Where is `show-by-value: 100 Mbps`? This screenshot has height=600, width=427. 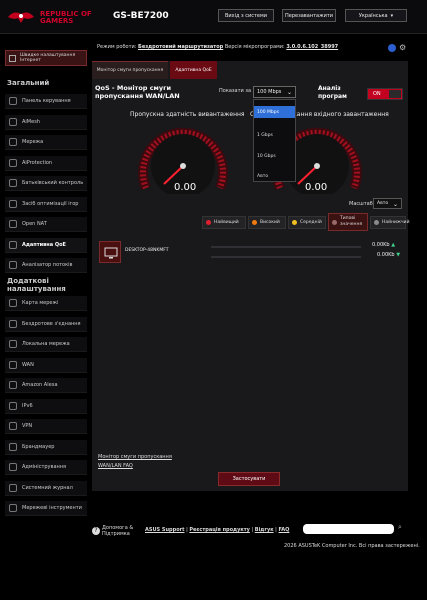
show-by-value: 100 Mbps is located at coordinates (269, 92).